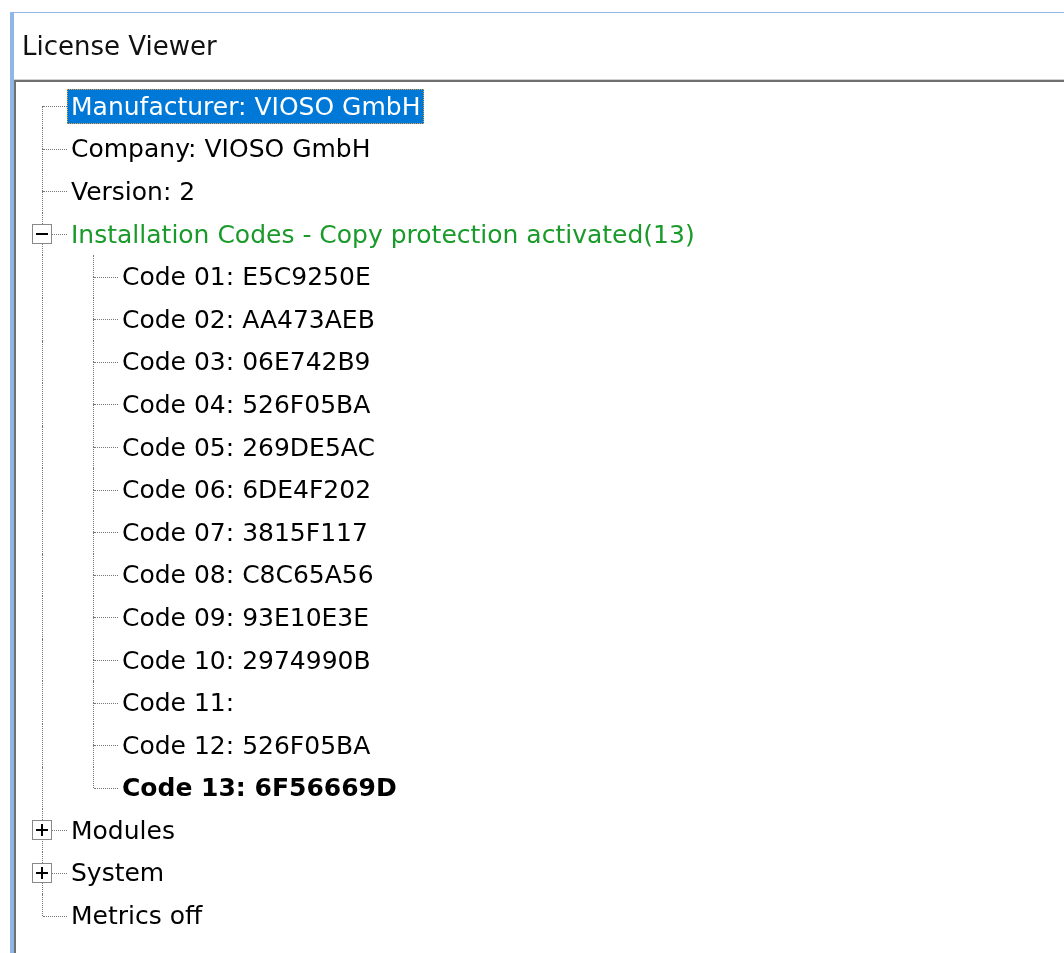 The width and height of the screenshot is (1064, 953). Describe the element at coordinates (247, 490) in the screenshot. I see `tree-item: Code 06: 6DE4F202` at that location.